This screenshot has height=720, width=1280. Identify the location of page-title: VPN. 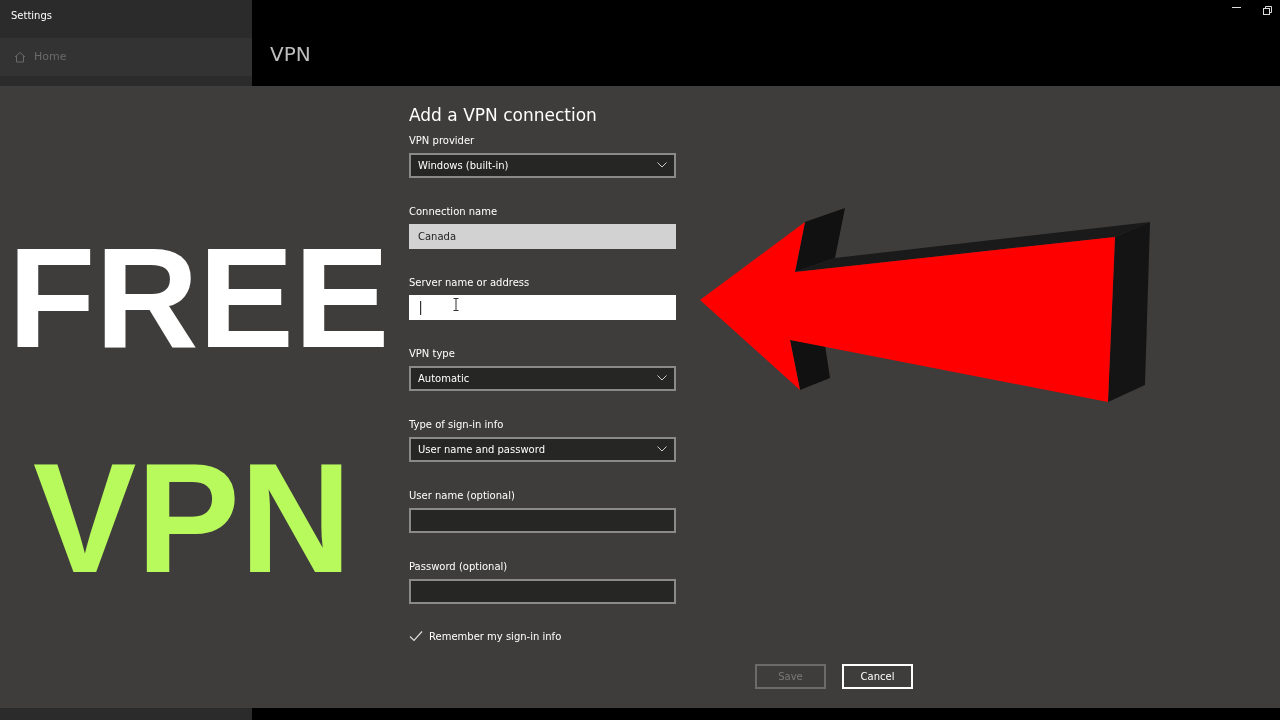
(290, 54).